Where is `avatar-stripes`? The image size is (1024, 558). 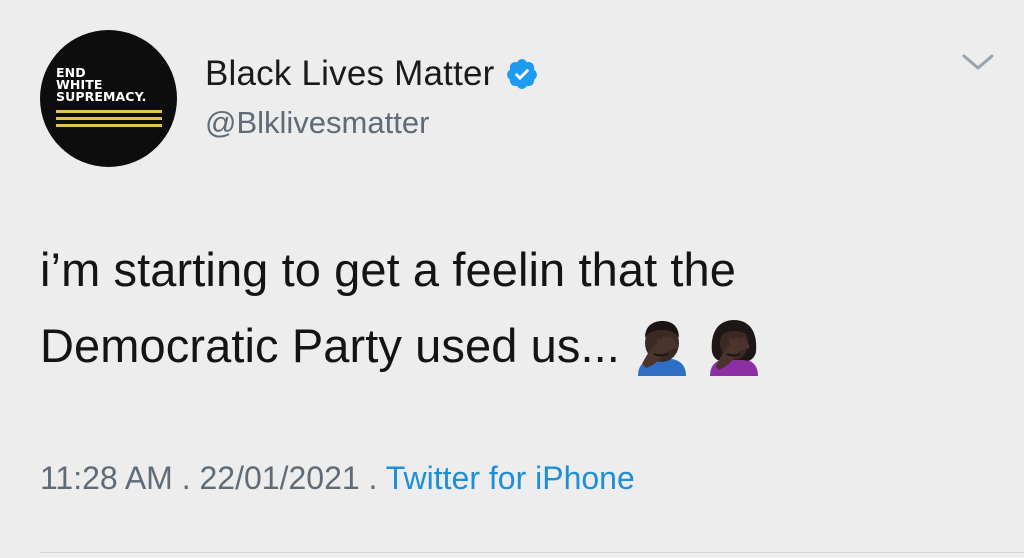 avatar-stripes is located at coordinates (109, 120).